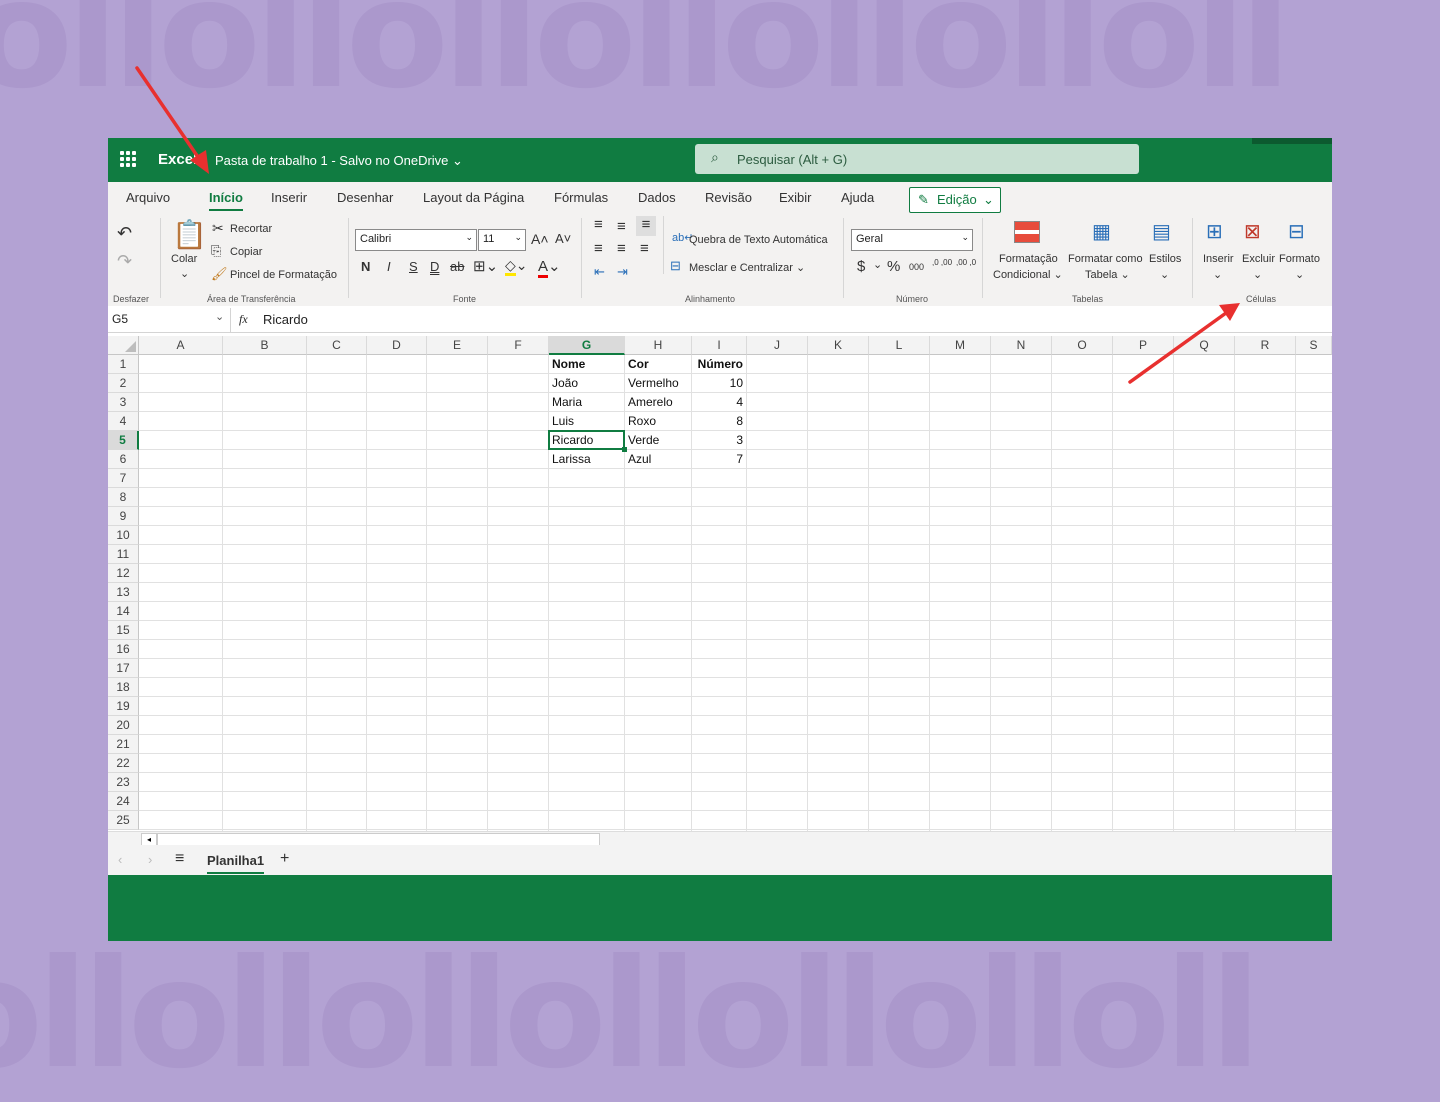 The image size is (1440, 1102). Describe the element at coordinates (168, 114) in the screenshot. I see `arrow-to-inicio-tab` at that location.